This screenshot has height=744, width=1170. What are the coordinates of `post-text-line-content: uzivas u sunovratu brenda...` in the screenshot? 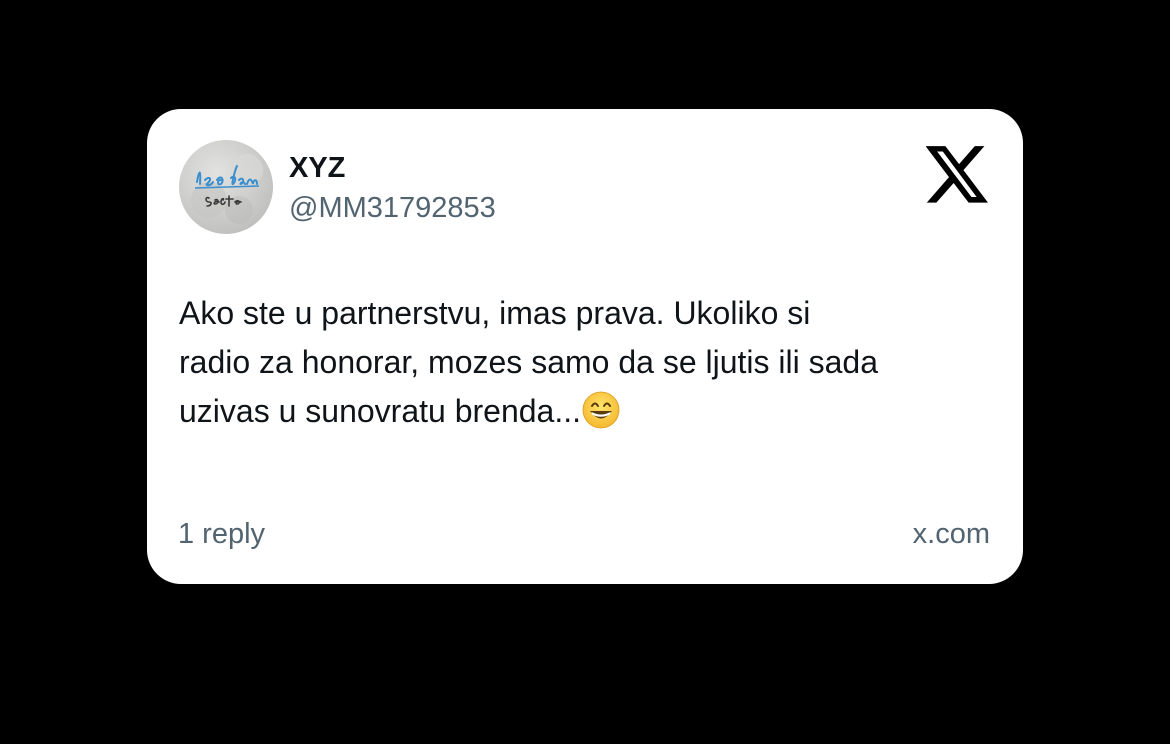 It's located at (380, 411).